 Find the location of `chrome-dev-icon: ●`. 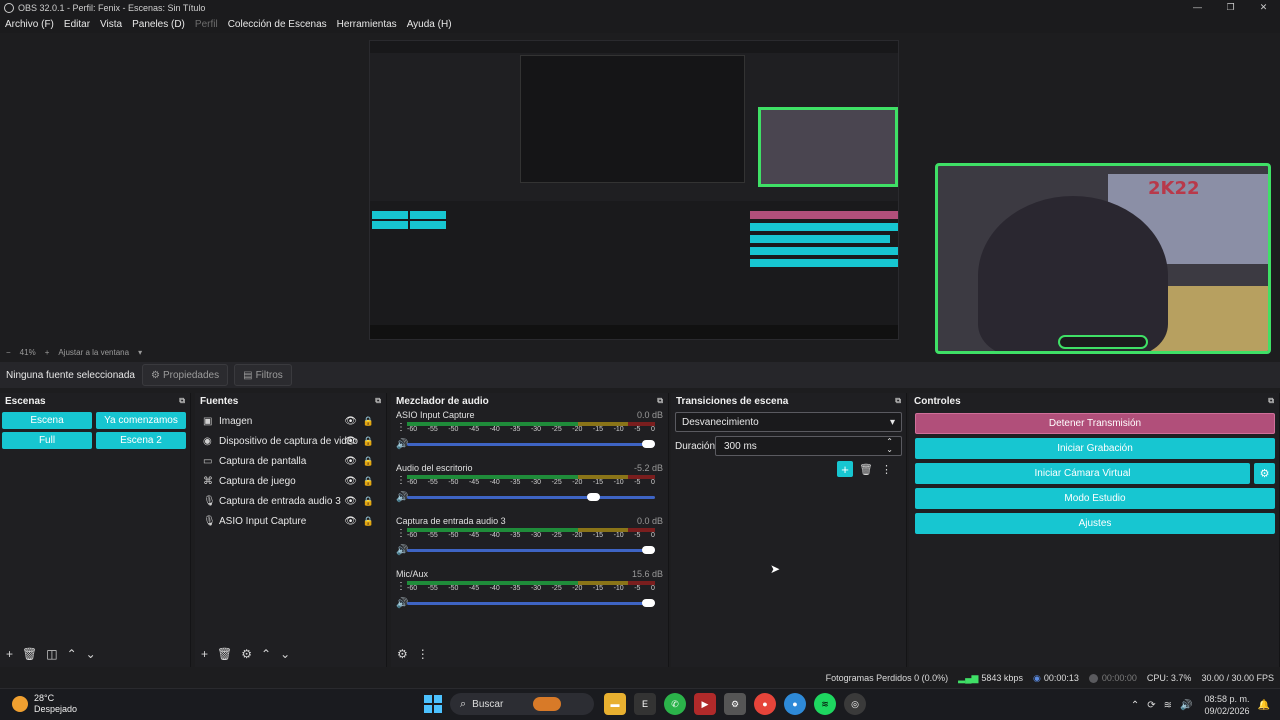

chrome-dev-icon: ● is located at coordinates (795, 704).